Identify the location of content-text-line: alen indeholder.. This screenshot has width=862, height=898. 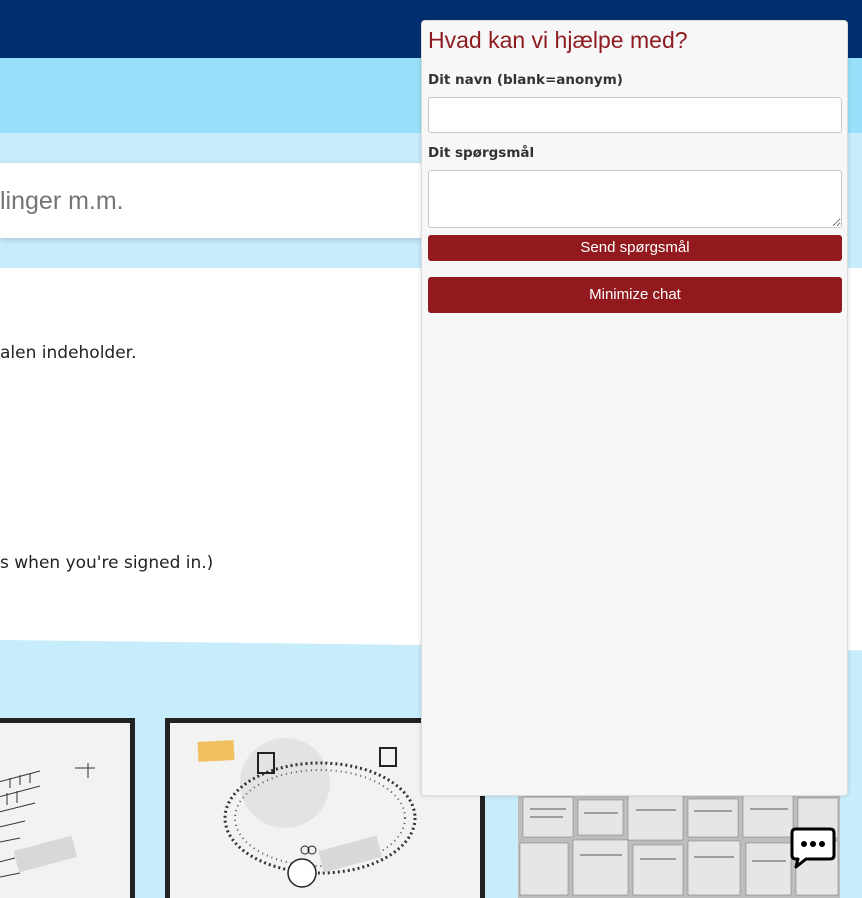
(68, 353).